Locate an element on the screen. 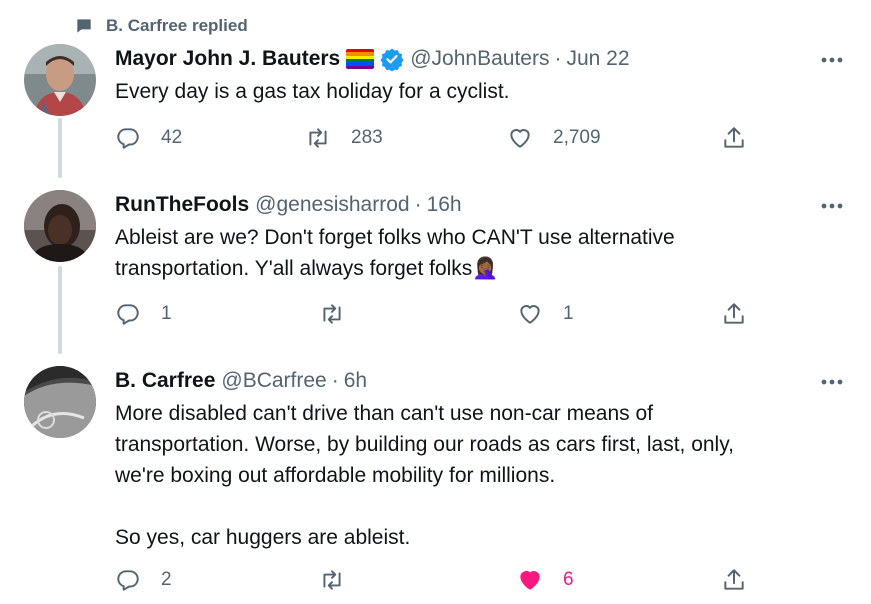  reply-button: 42 is located at coordinates (148, 138).